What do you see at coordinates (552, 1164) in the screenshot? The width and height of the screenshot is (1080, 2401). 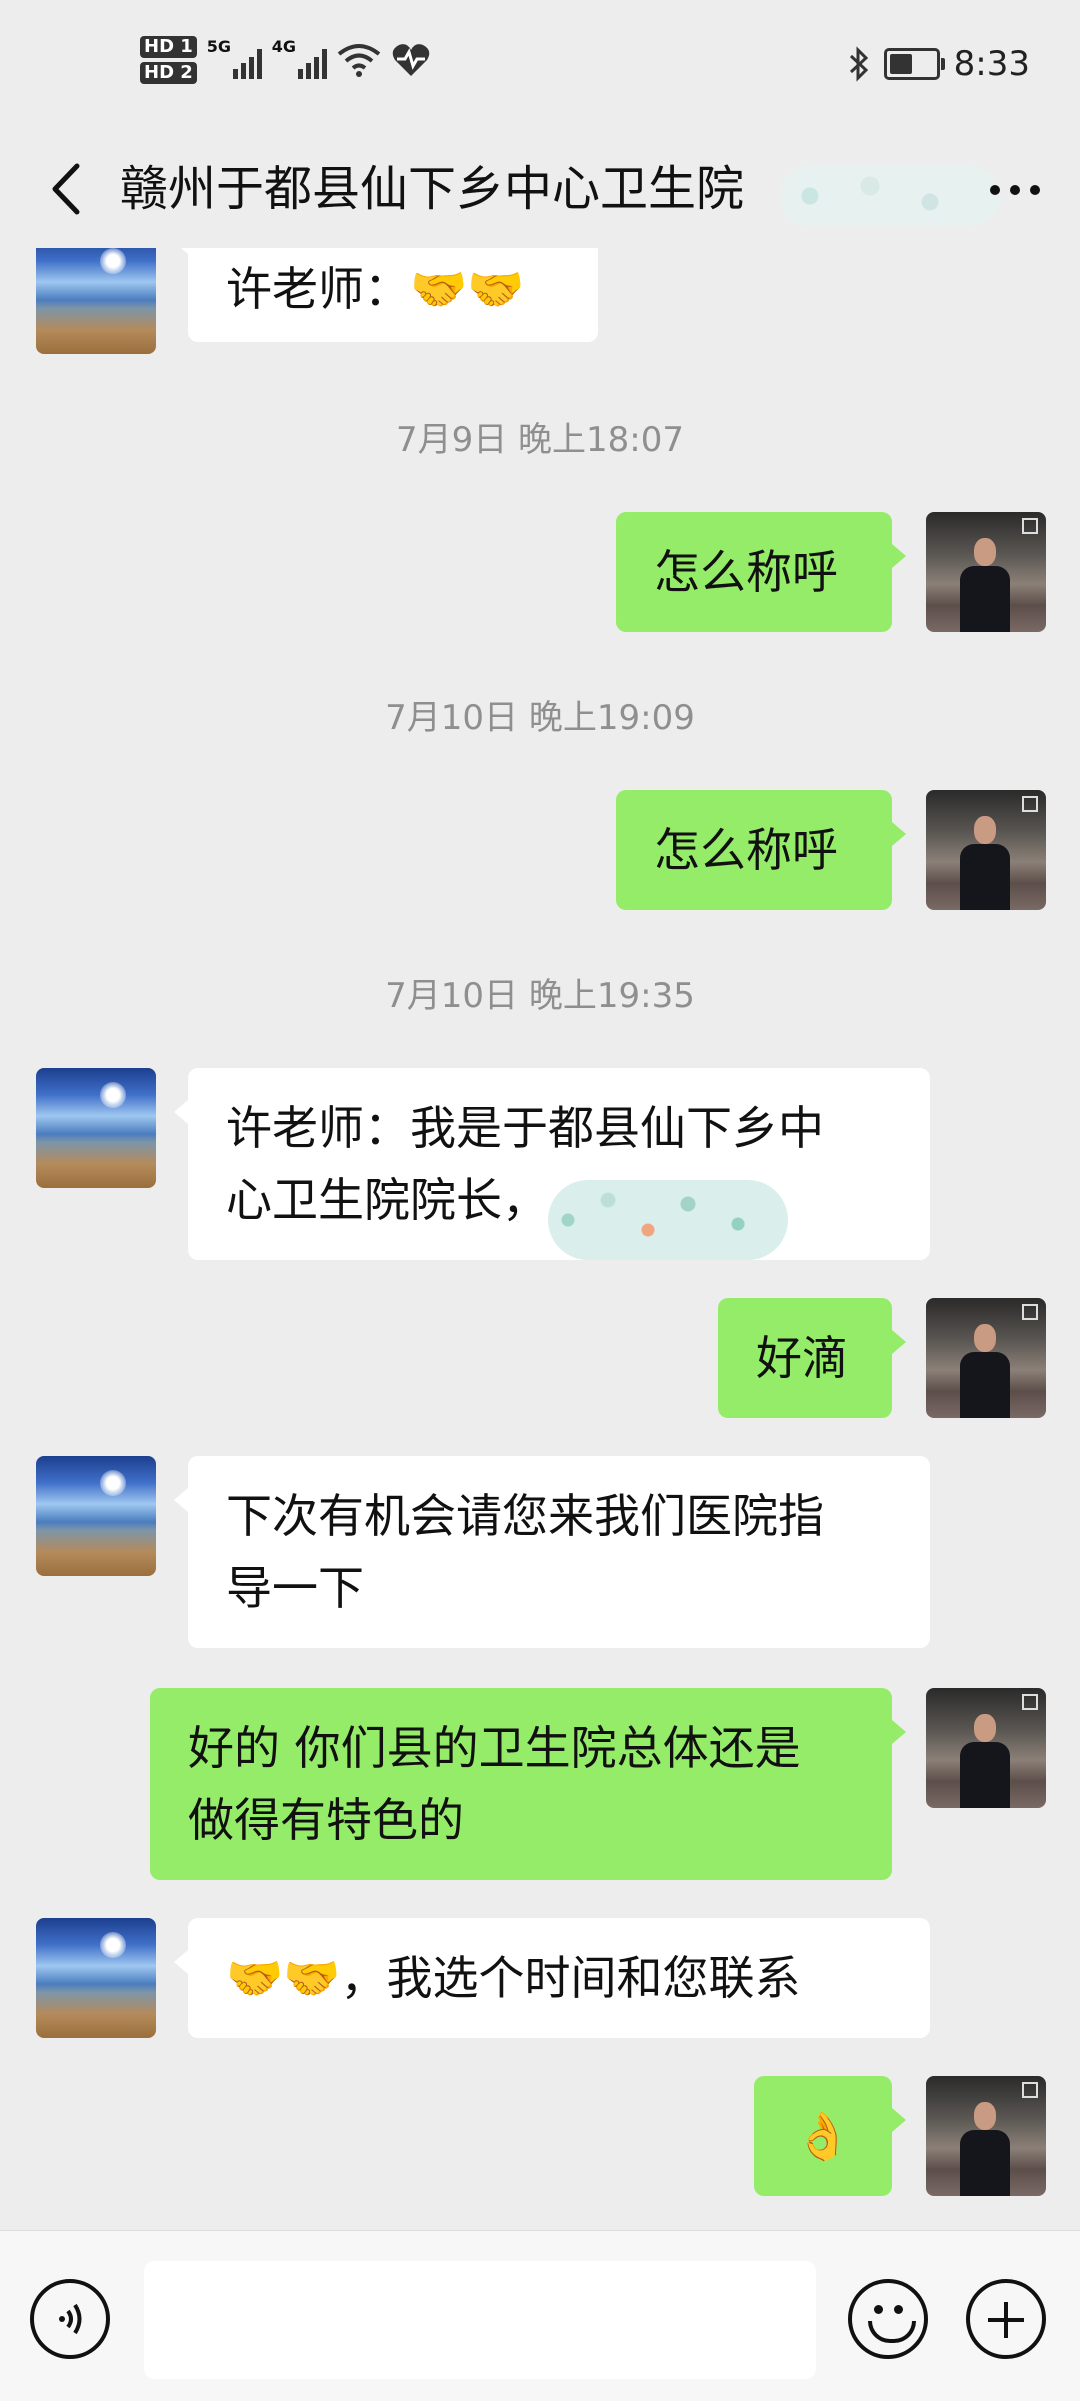 I see `message-bubble-received: 许老师：我是于都县仙下乡中 心卫生院院长，` at bounding box center [552, 1164].